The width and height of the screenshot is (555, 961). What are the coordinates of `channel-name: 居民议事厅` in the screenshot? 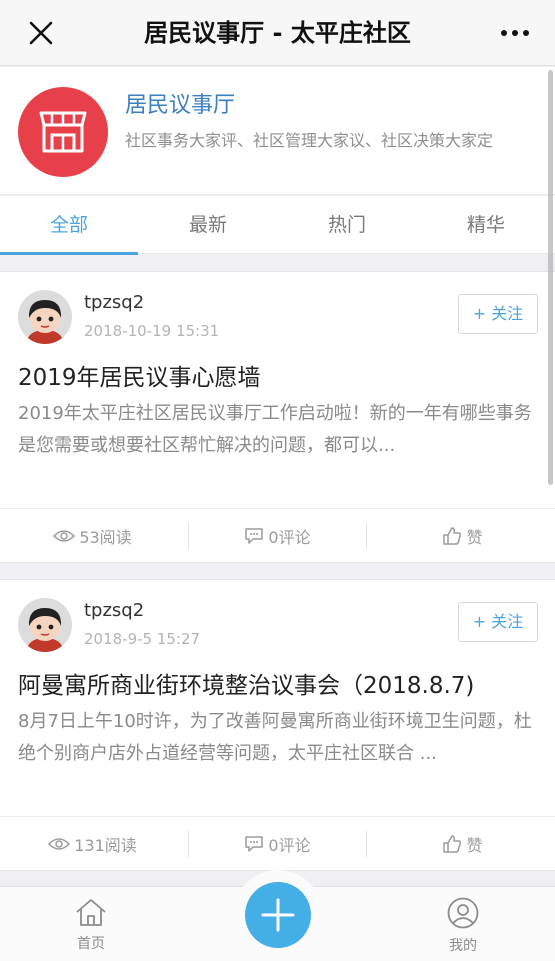 It's located at (180, 105).